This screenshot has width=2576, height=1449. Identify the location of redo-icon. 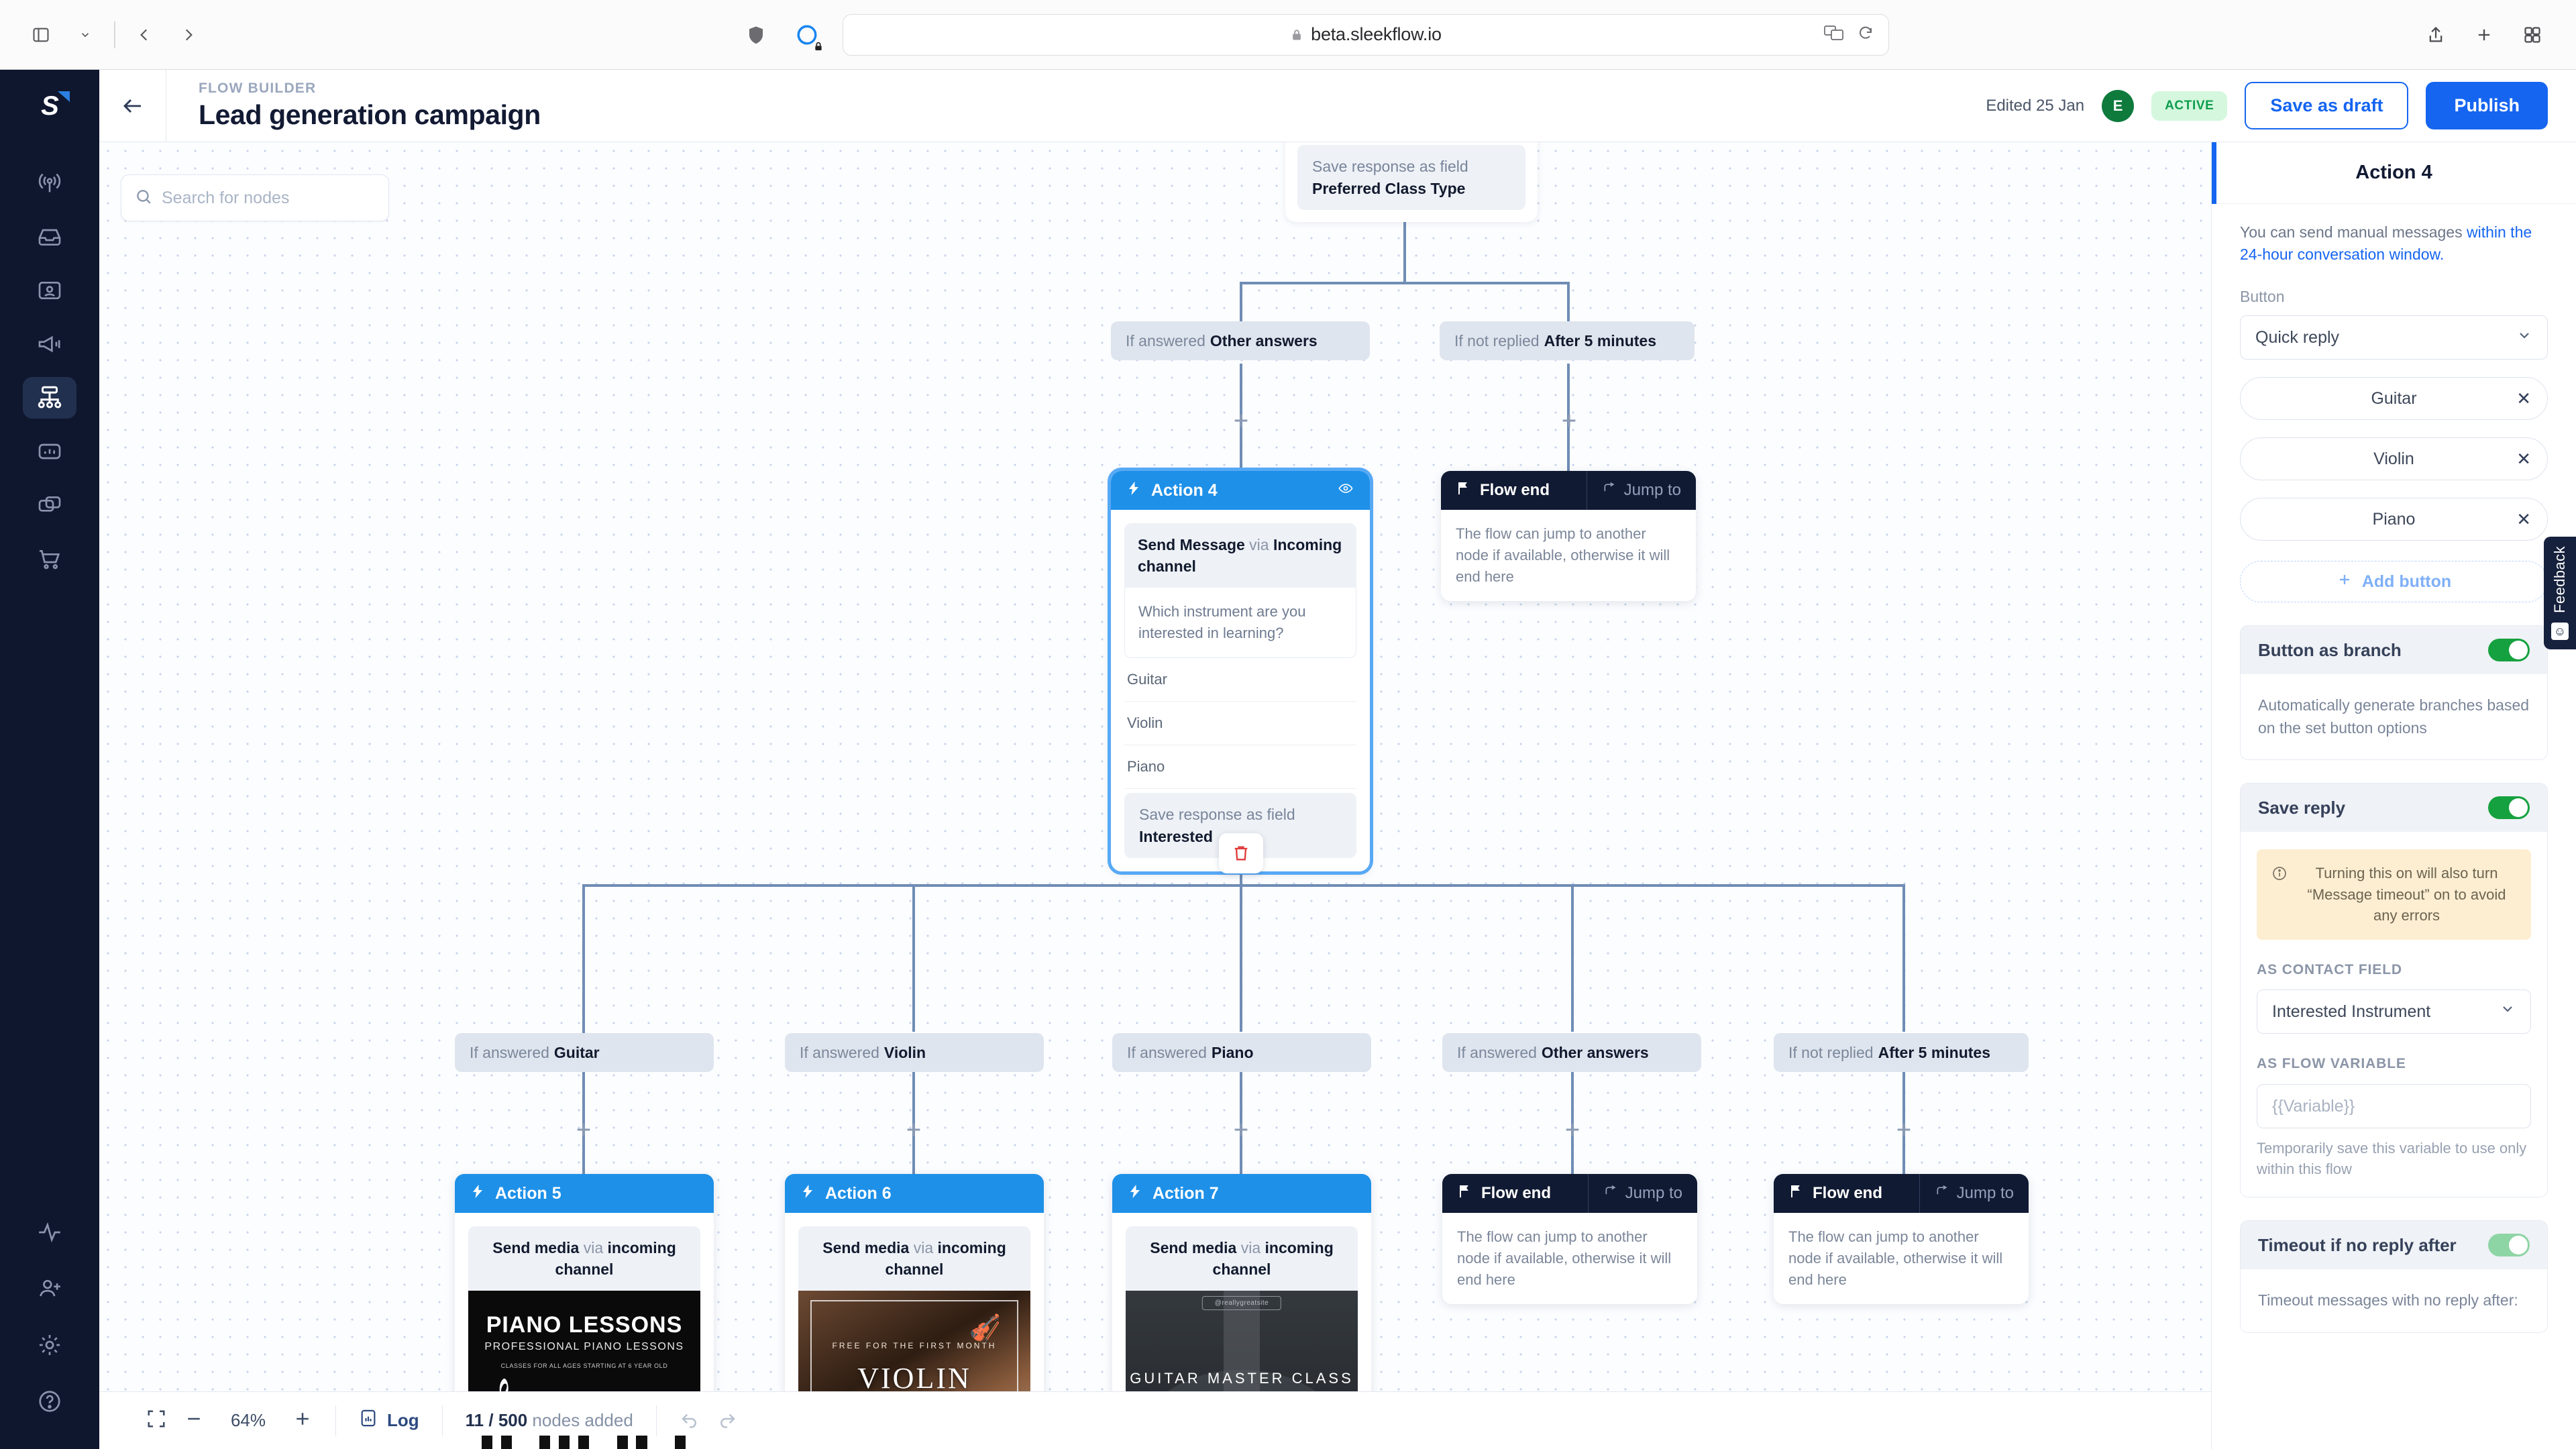
(727, 1420).